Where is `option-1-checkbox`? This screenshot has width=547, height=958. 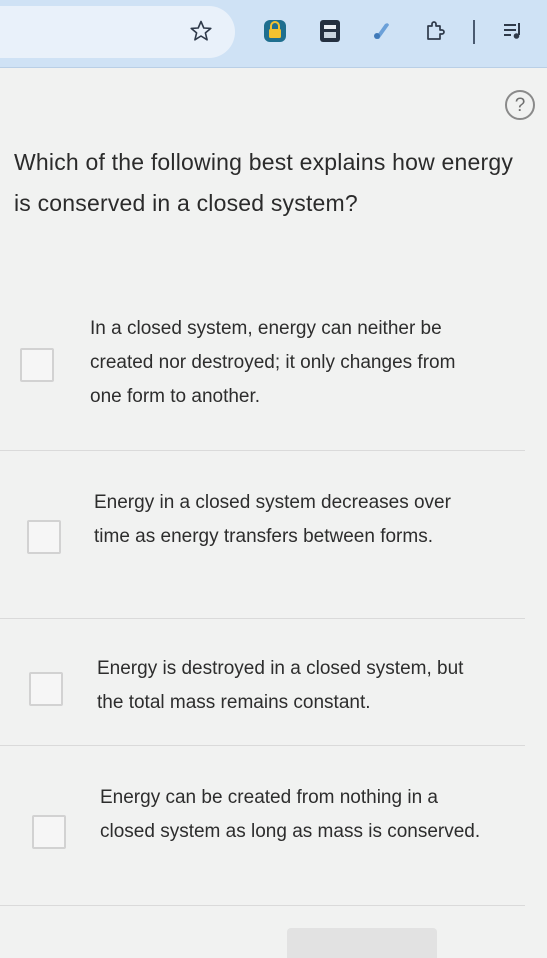
option-1-checkbox is located at coordinates (37, 365).